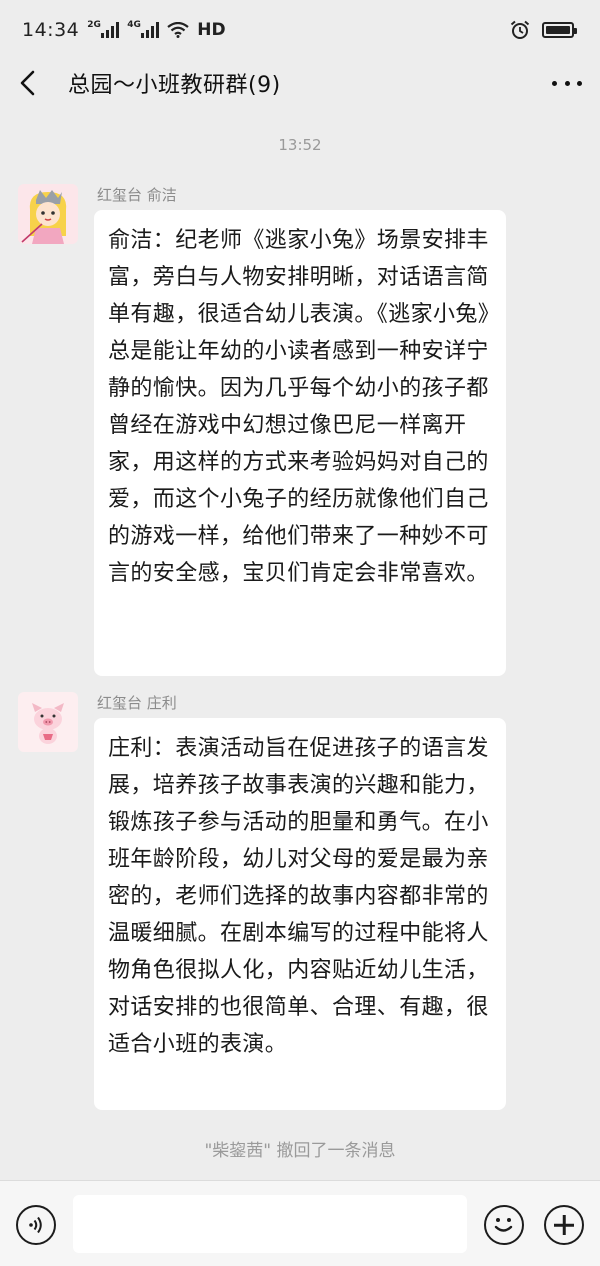 Image resolution: width=600 pixels, height=1266 pixels. Describe the element at coordinates (137, 703) in the screenshot. I see `sender-name: 红玺台 庄利` at that location.